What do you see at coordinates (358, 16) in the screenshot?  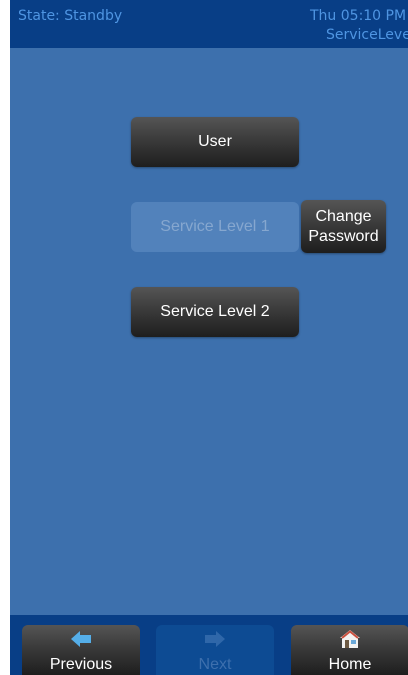 I see `clock-text: Thu 05:10 PM` at bounding box center [358, 16].